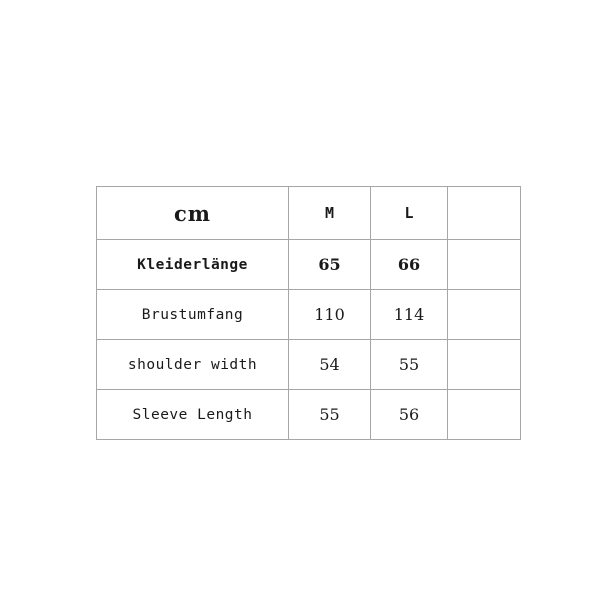 Image resolution: width=600 pixels, height=600 pixels. I want to click on measurement-value-m: 55, so click(329, 414).